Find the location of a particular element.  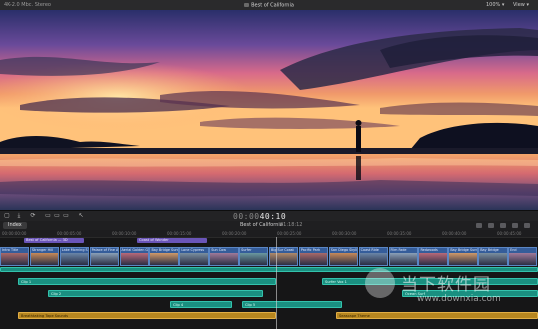

film-icon is located at coordinates (247, 4).